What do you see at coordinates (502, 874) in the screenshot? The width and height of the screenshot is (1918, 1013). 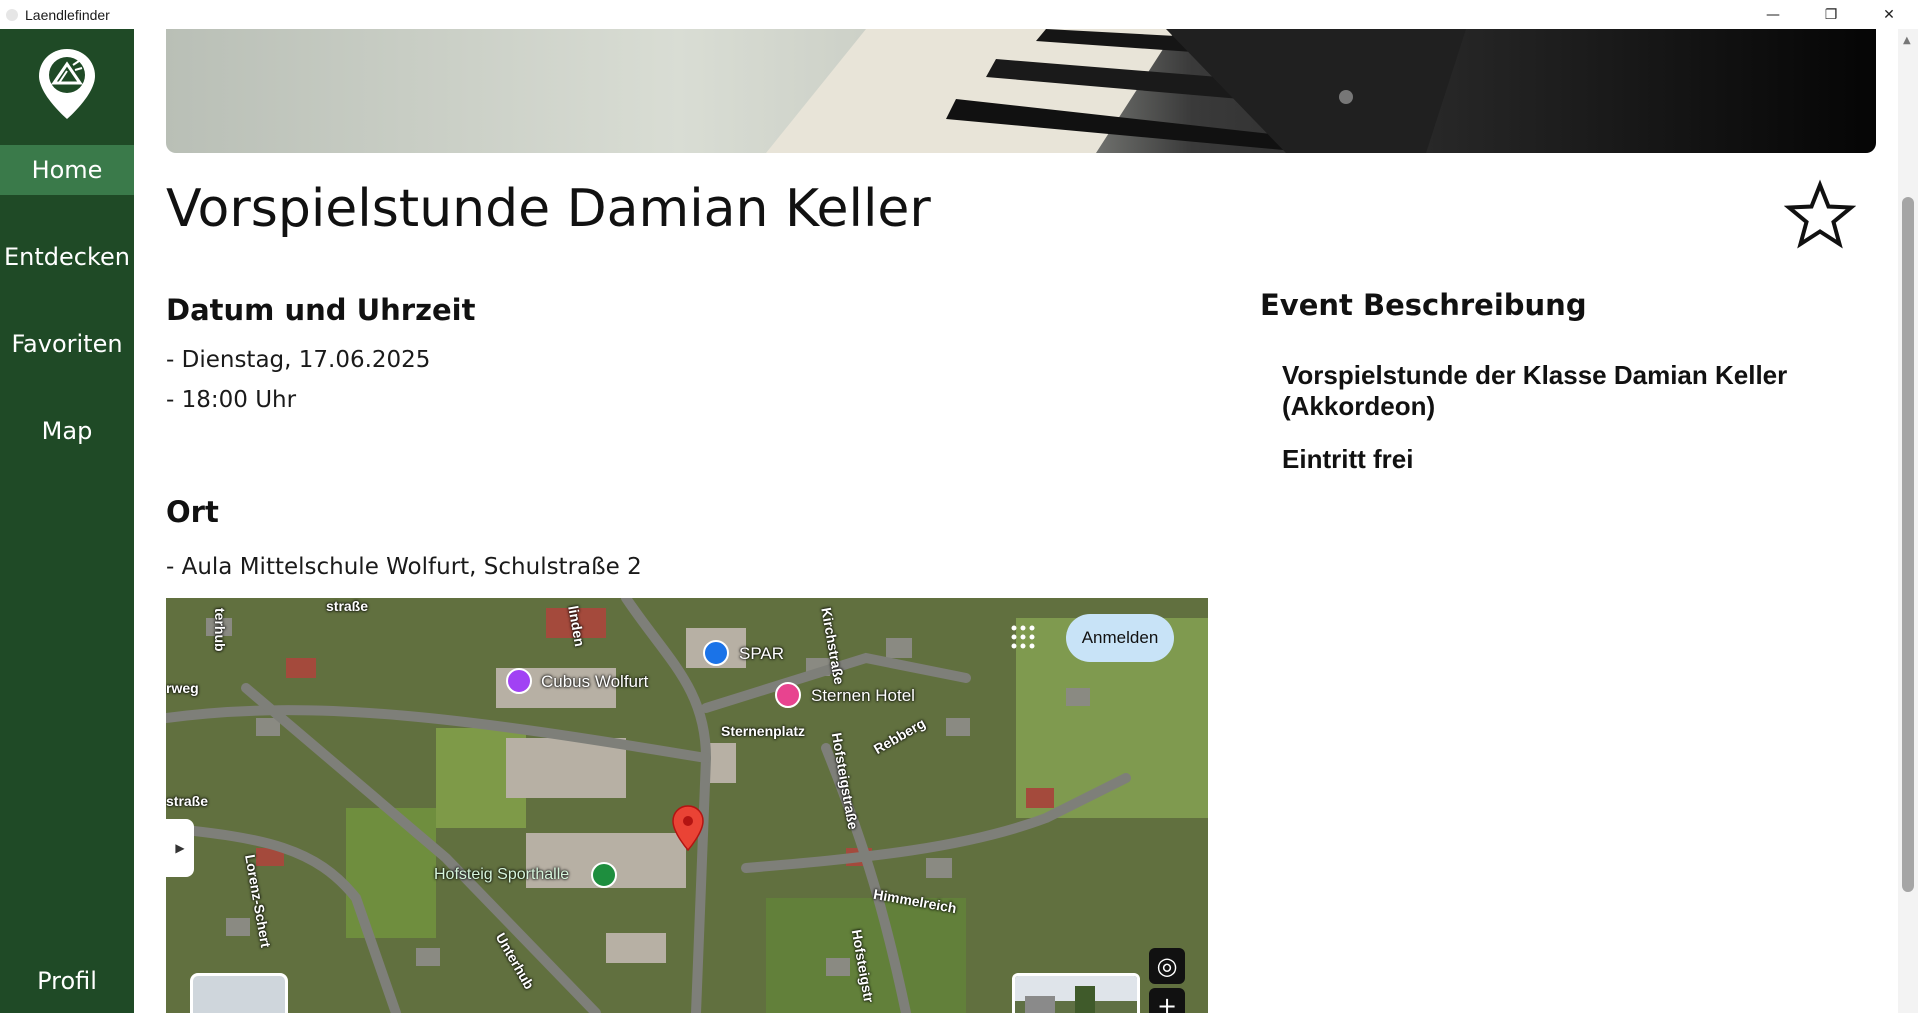 I see `map-label-sporthalle: Hofsteig Sporthalle` at bounding box center [502, 874].